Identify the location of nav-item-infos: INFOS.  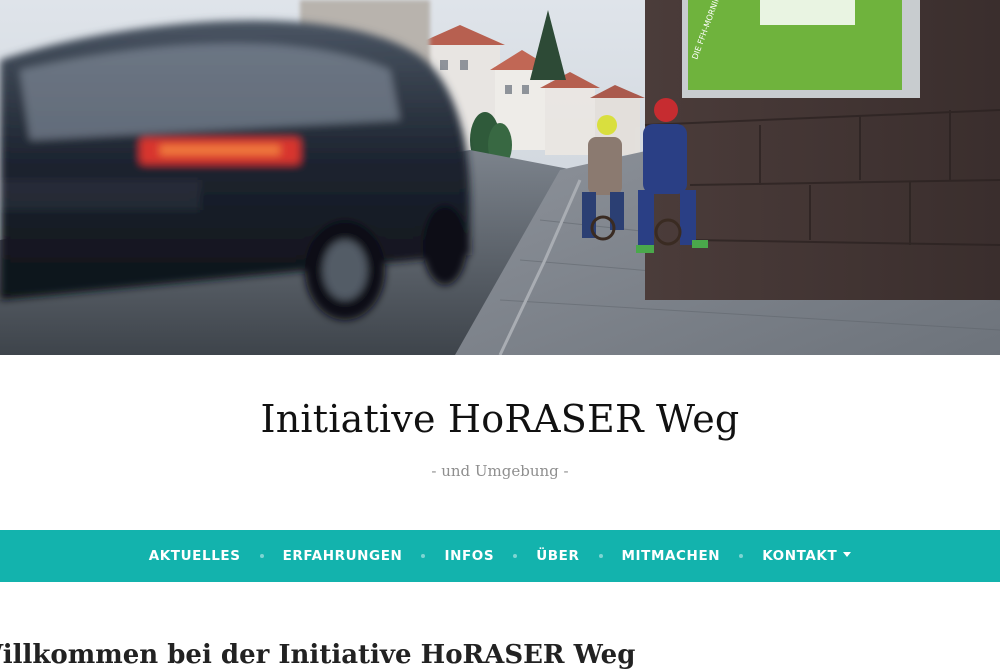
(469, 556).